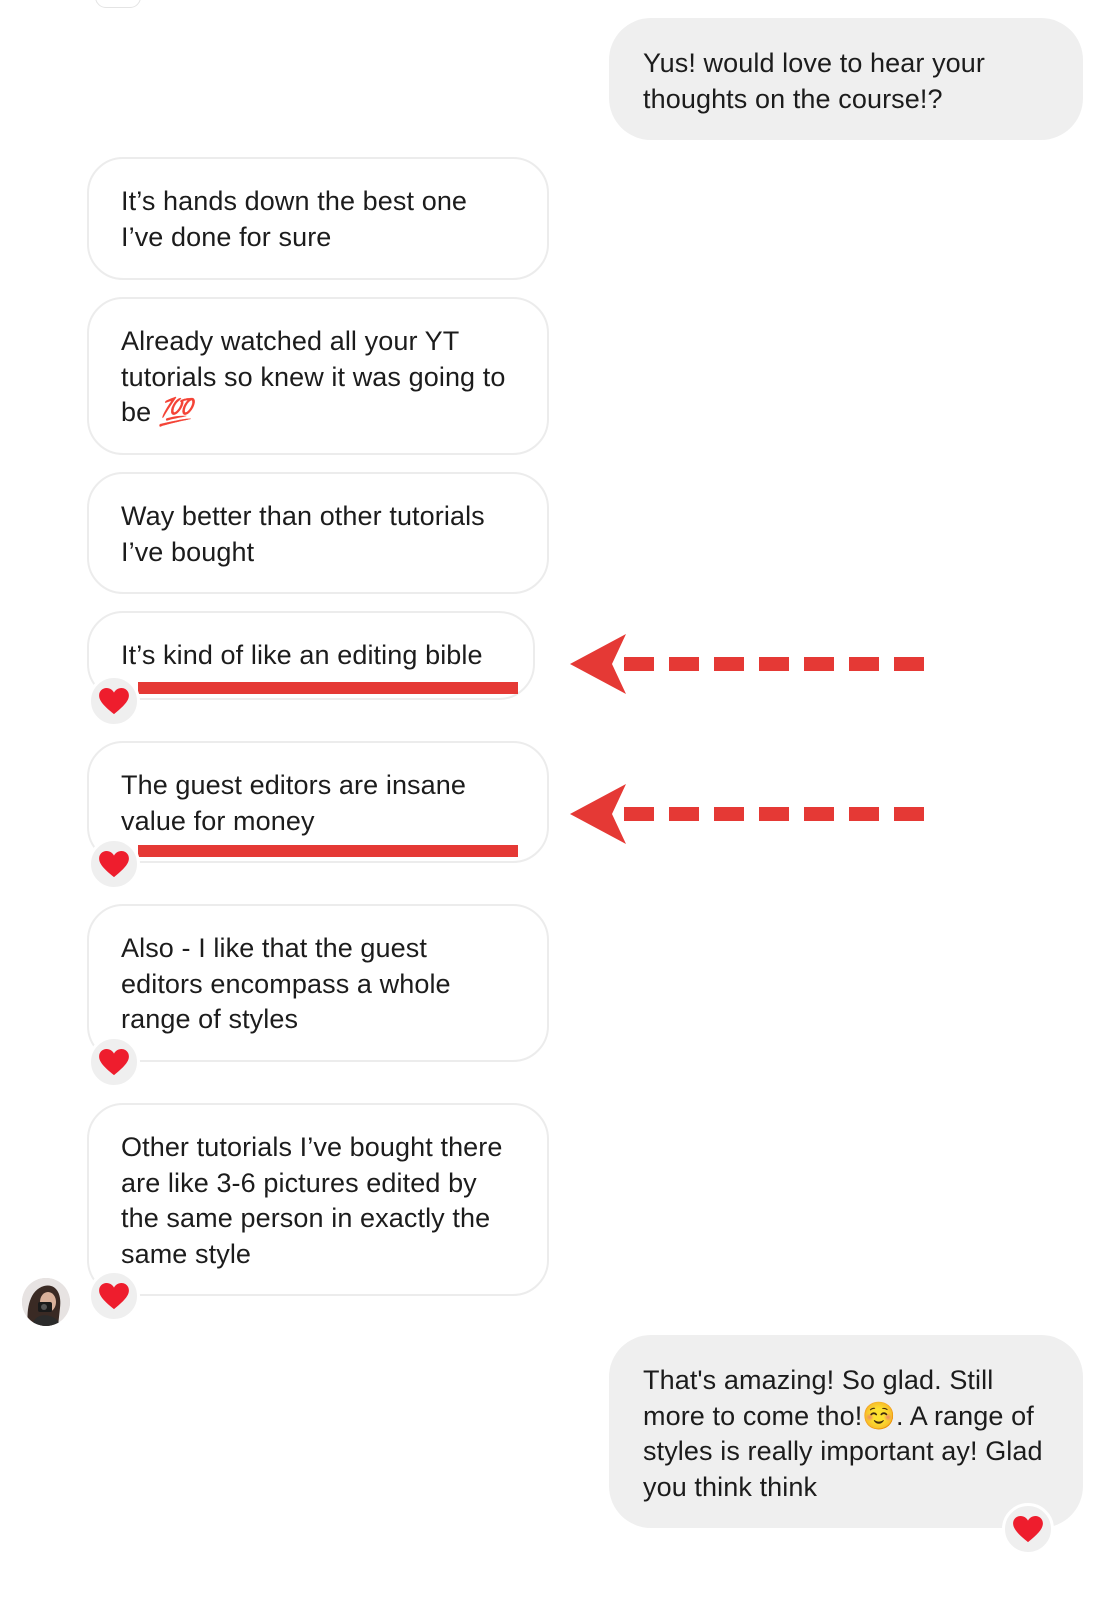  Describe the element at coordinates (302, 655) in the screenshot. I see `message-text: It’s kind of like an editing bible` at that location.